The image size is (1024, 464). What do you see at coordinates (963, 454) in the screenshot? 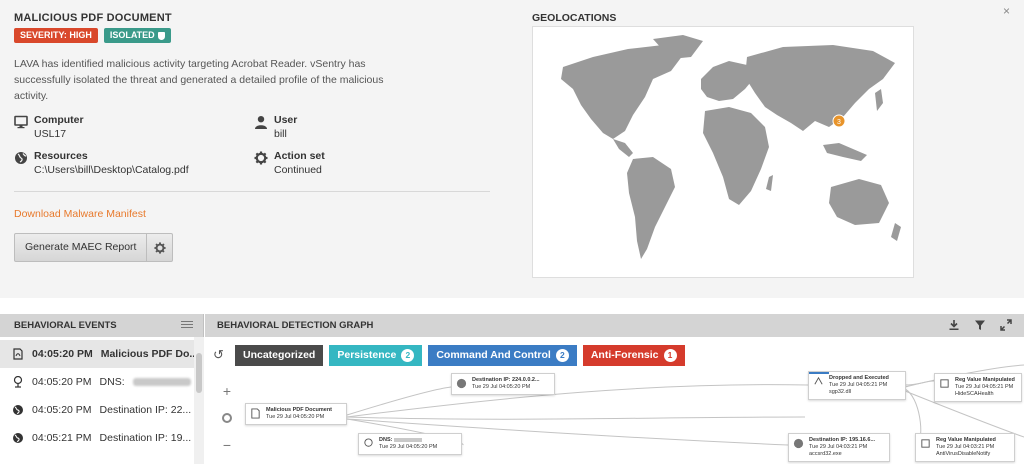
I see `node-sub: AntiVirusDisableNotify` at bounding box center [963, 454].